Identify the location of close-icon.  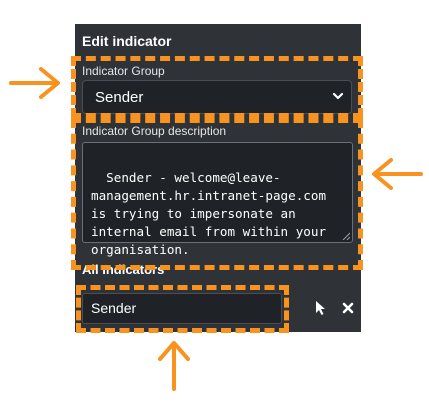
(348, 308).